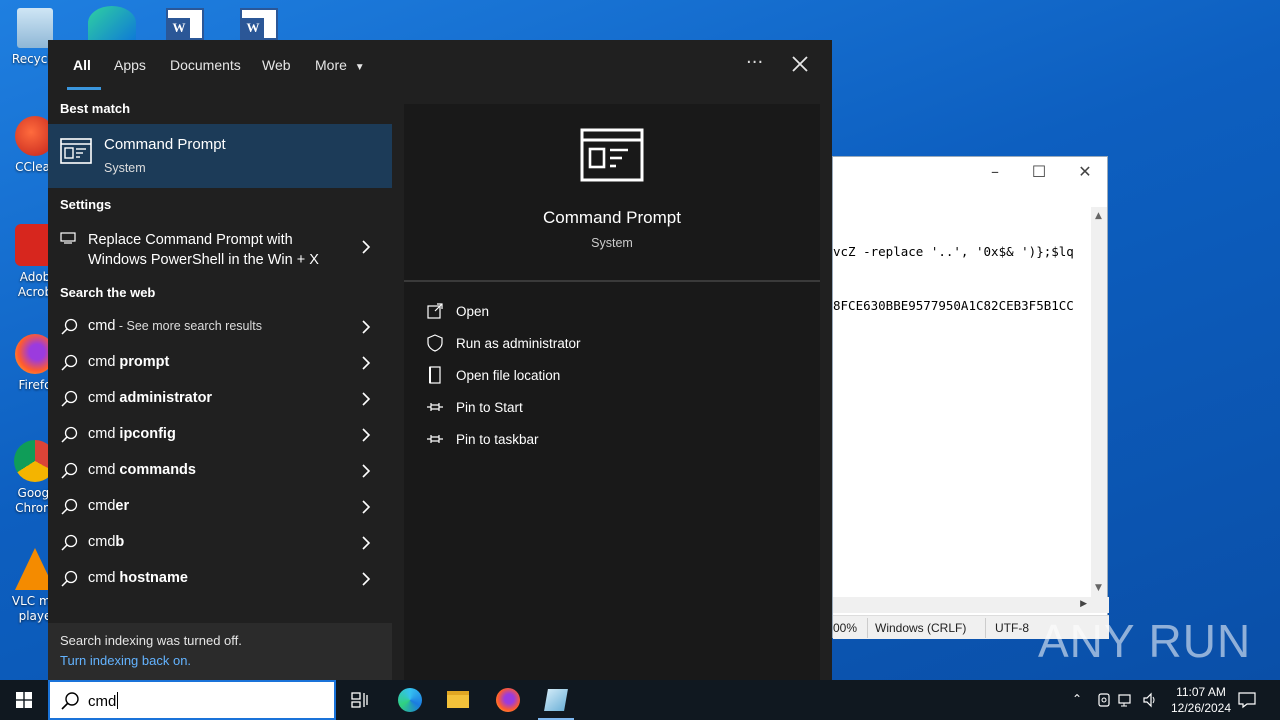 This screenshot has height=720, width=1280. I want to click on start-button, so click(24, 700).